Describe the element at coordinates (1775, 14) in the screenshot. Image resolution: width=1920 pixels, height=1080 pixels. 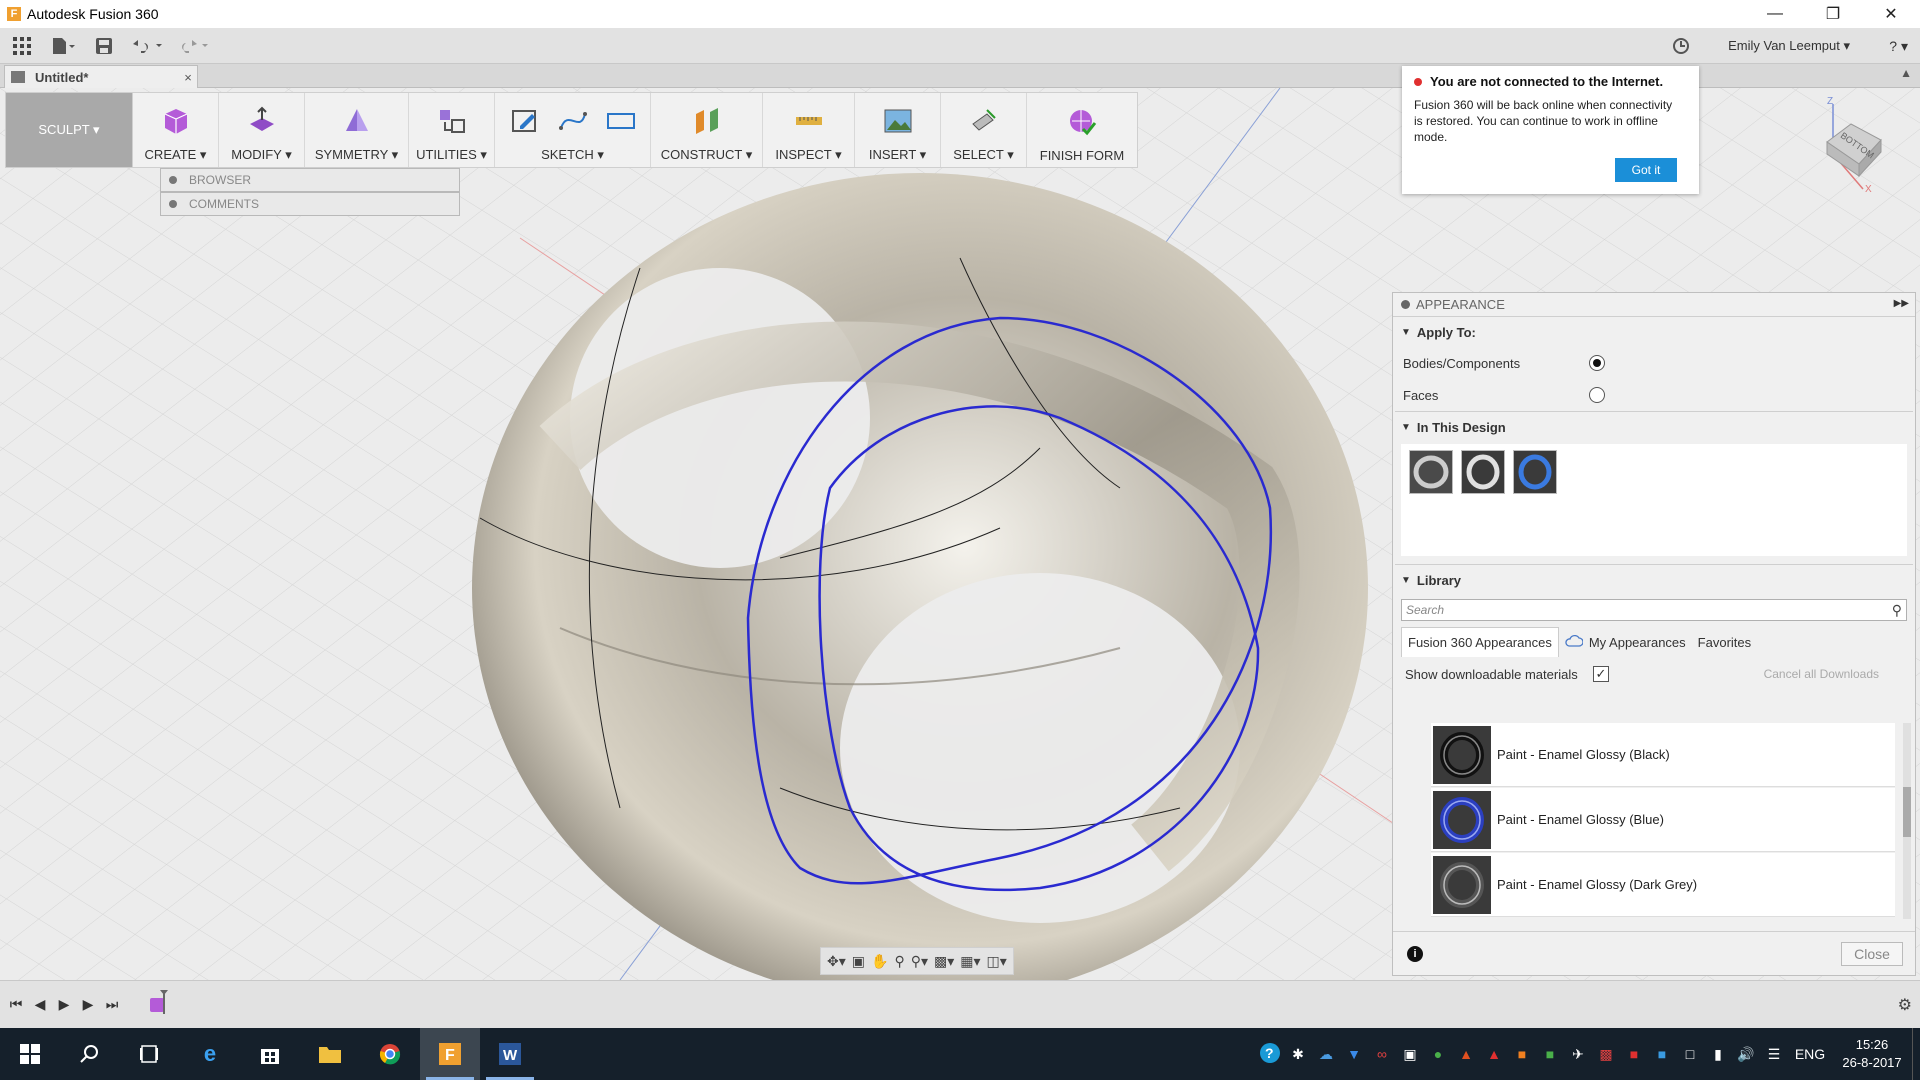
I see `minimize-button: —` at that location.